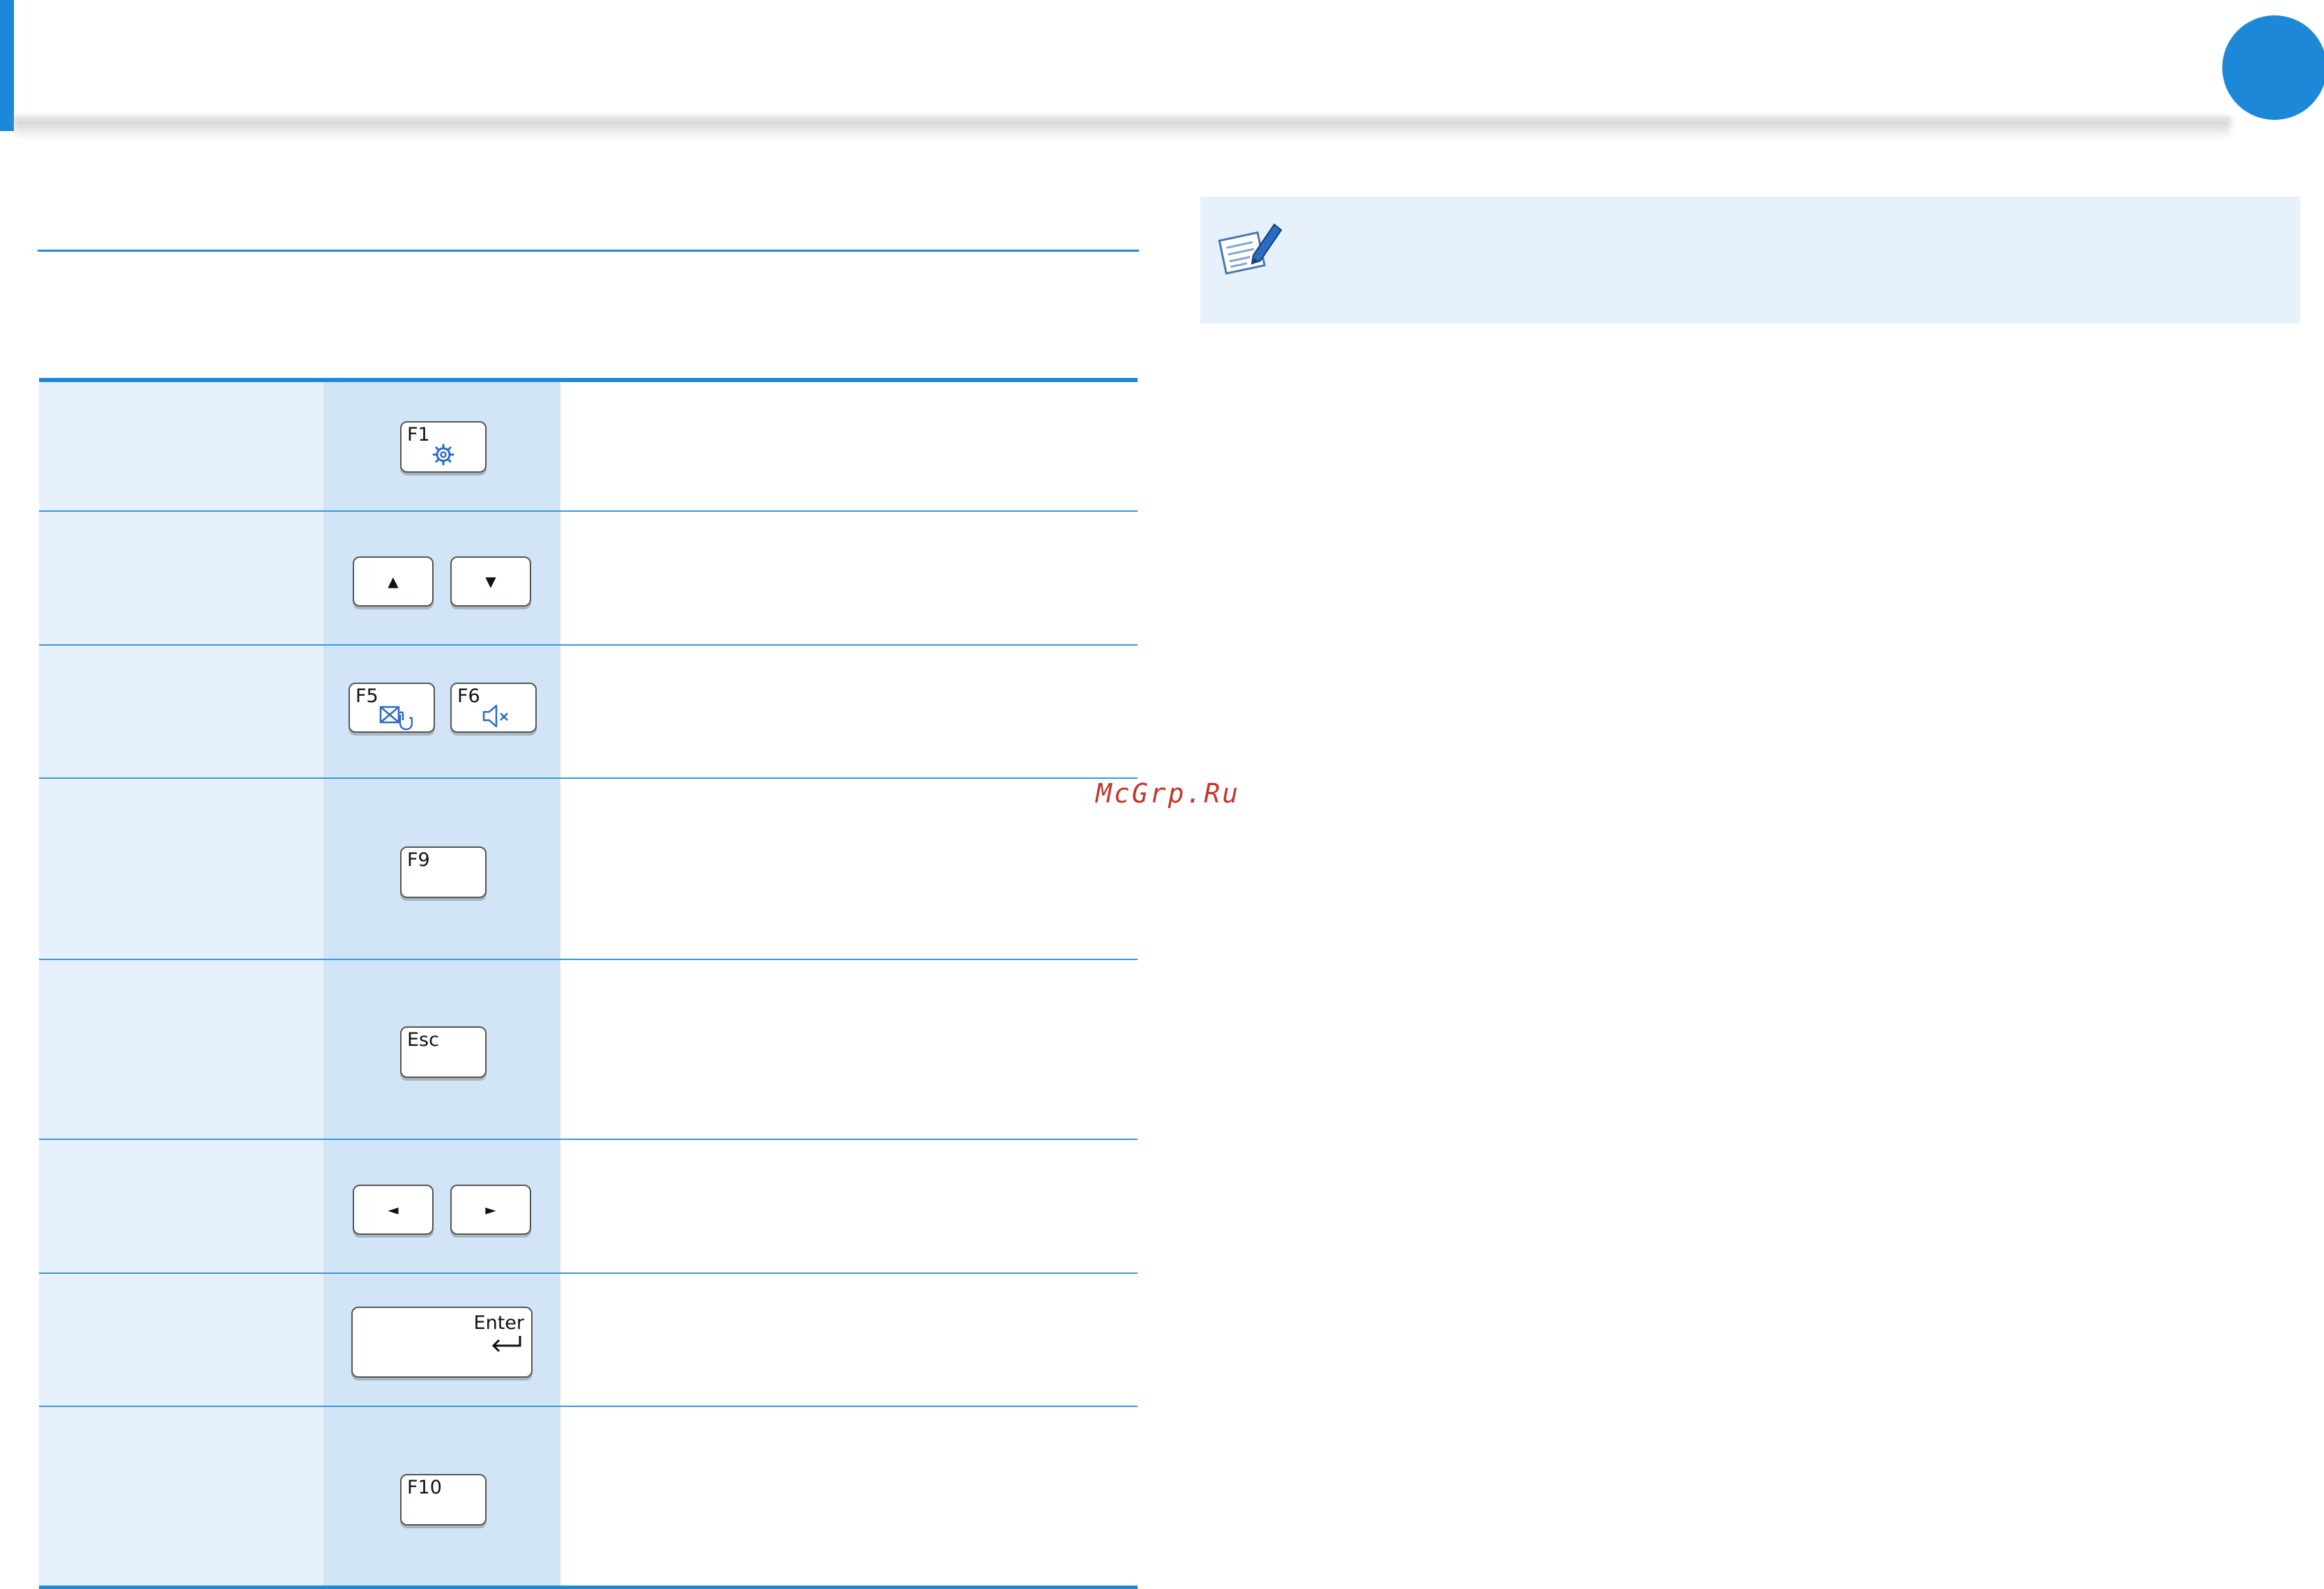 The image size is (2324, 1589). I want to click on note-pen-icon, so click(1250, 249).